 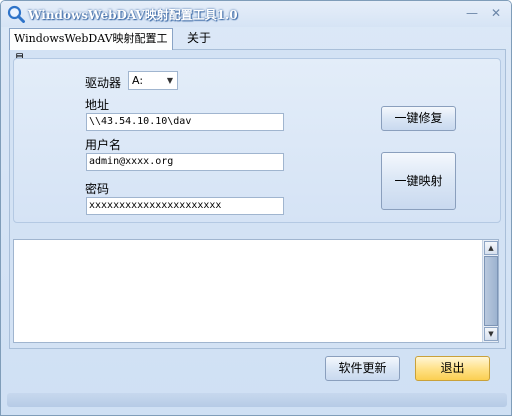 What do you see at coordinates (418, 118) in the screenshot?
I see `repair-button: 一键修复` at bounding box center [418, 118].